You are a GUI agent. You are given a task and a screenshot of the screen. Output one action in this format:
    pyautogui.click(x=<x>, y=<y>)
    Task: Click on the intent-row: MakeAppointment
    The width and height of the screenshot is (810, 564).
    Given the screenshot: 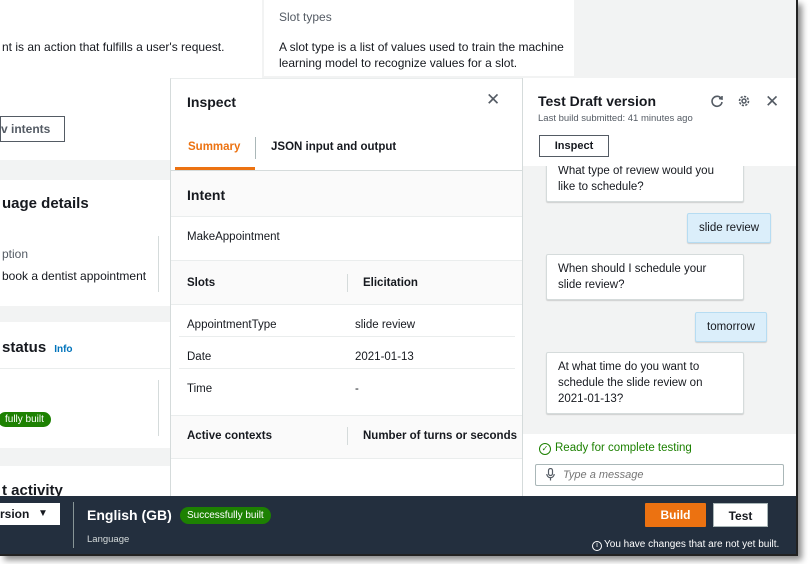 What is the action you would take?
    pyautogui.click(x=347, y=239)
    